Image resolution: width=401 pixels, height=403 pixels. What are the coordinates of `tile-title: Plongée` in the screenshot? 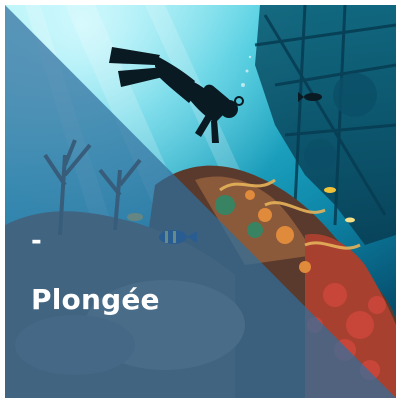 It's located at (95, 299).